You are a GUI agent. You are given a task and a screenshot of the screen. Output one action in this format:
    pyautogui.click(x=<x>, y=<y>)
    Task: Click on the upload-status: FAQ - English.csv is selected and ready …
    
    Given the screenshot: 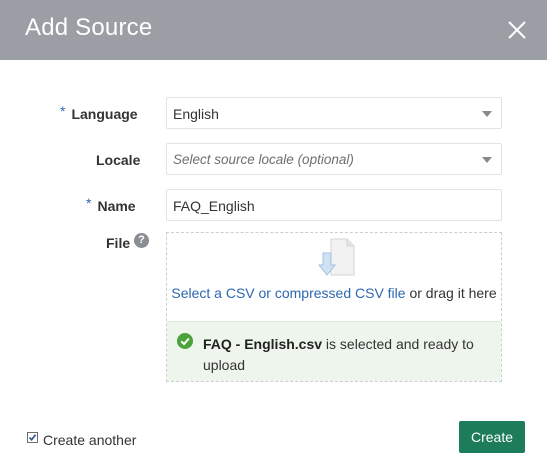 What is the action you would take?
    pyautogui.click(x=334, y=351)
    